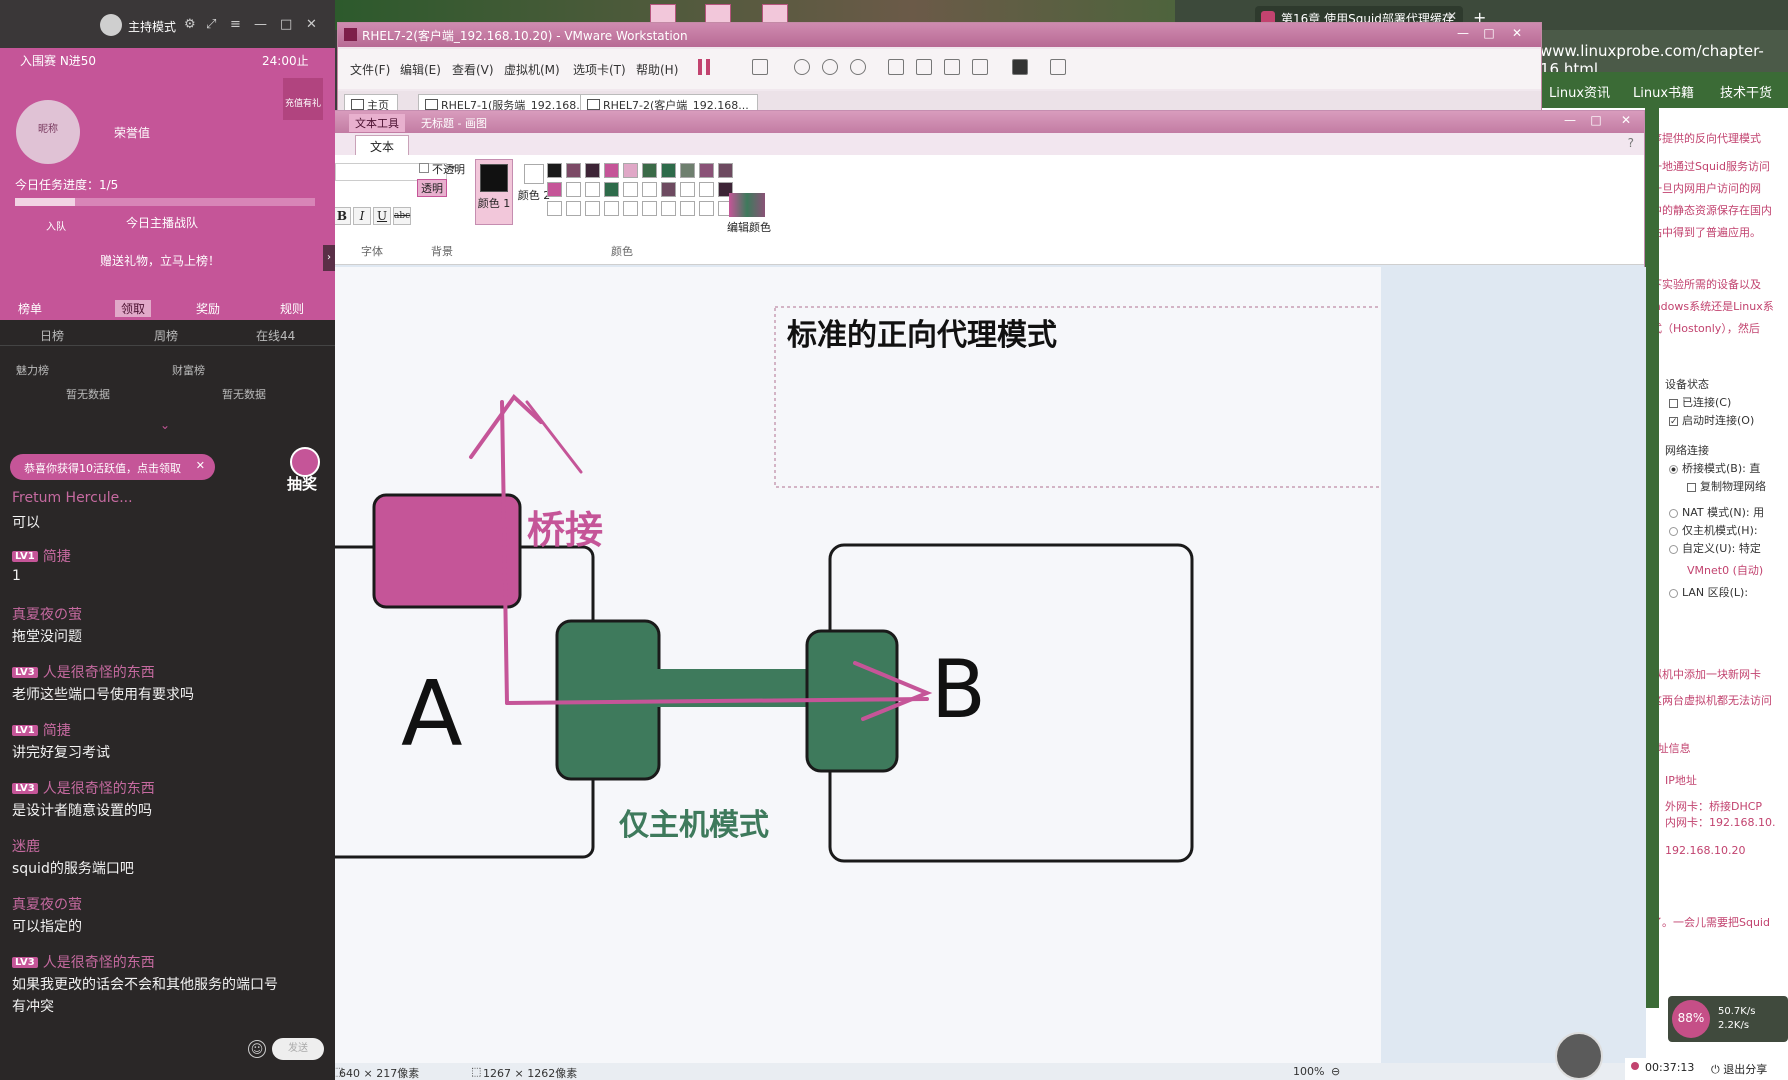  Describe the element at coordinates (32, 370) in the screenshot. I see `charm-board-label: 魅力榜` at that location.